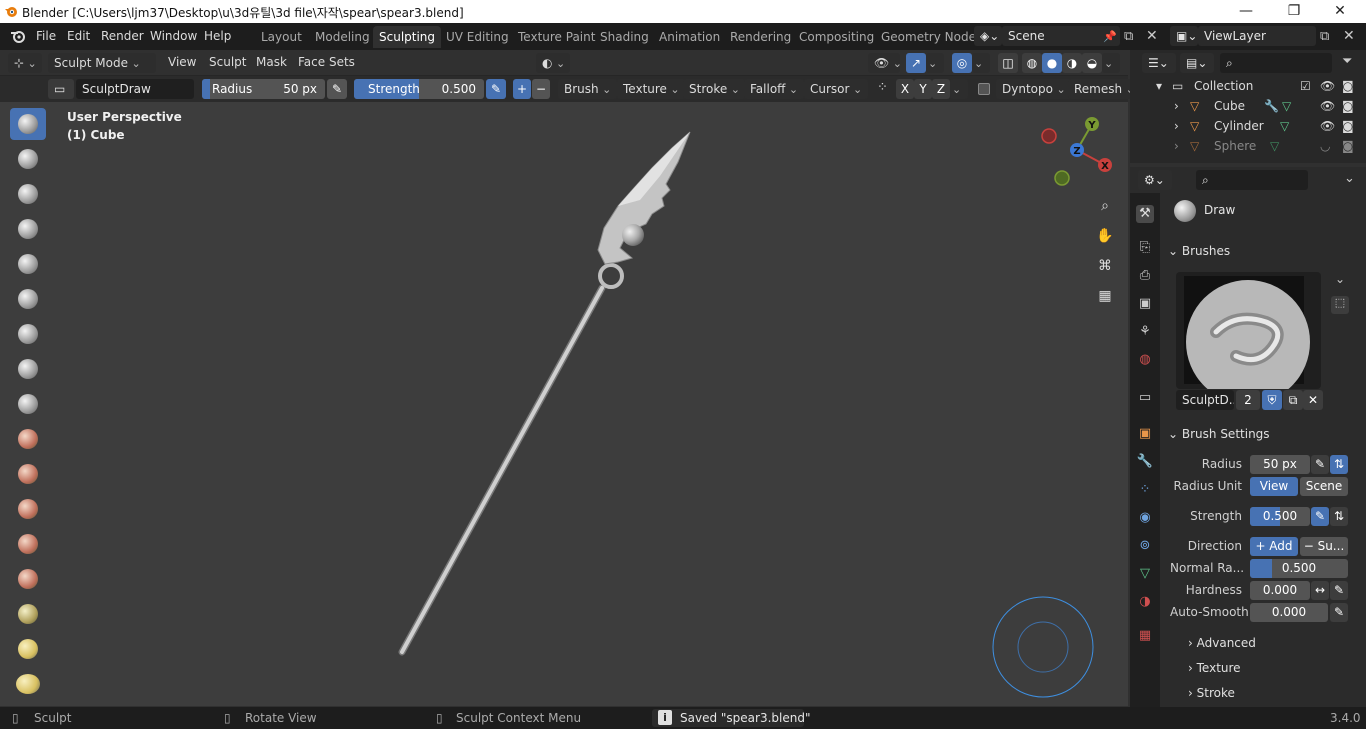  What do you see at coordinates (102, 63) in the screenshot?
I see `mode-dropdown: Sculpt Mode` at bounding box center [102, 63].